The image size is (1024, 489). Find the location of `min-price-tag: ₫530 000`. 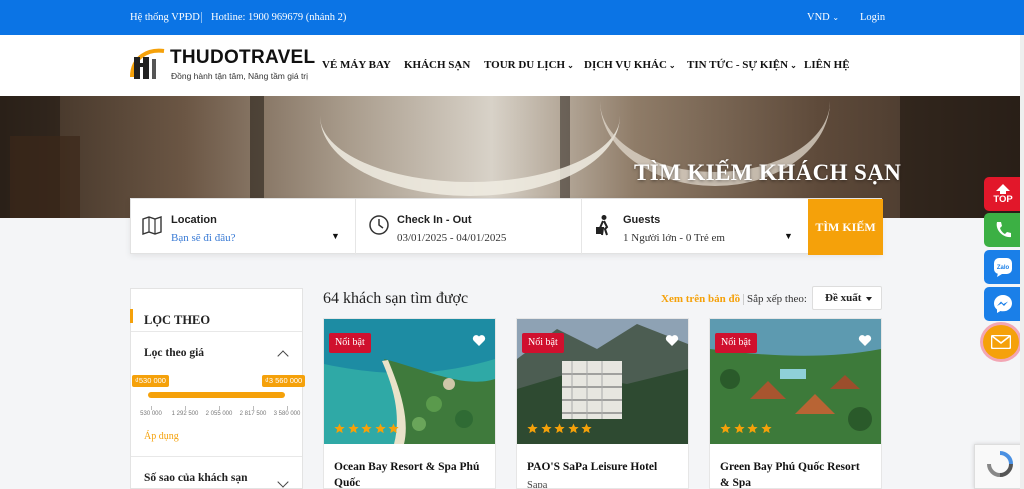

min-price-tag: ₫530 000 is located at coordinates (150, 381).